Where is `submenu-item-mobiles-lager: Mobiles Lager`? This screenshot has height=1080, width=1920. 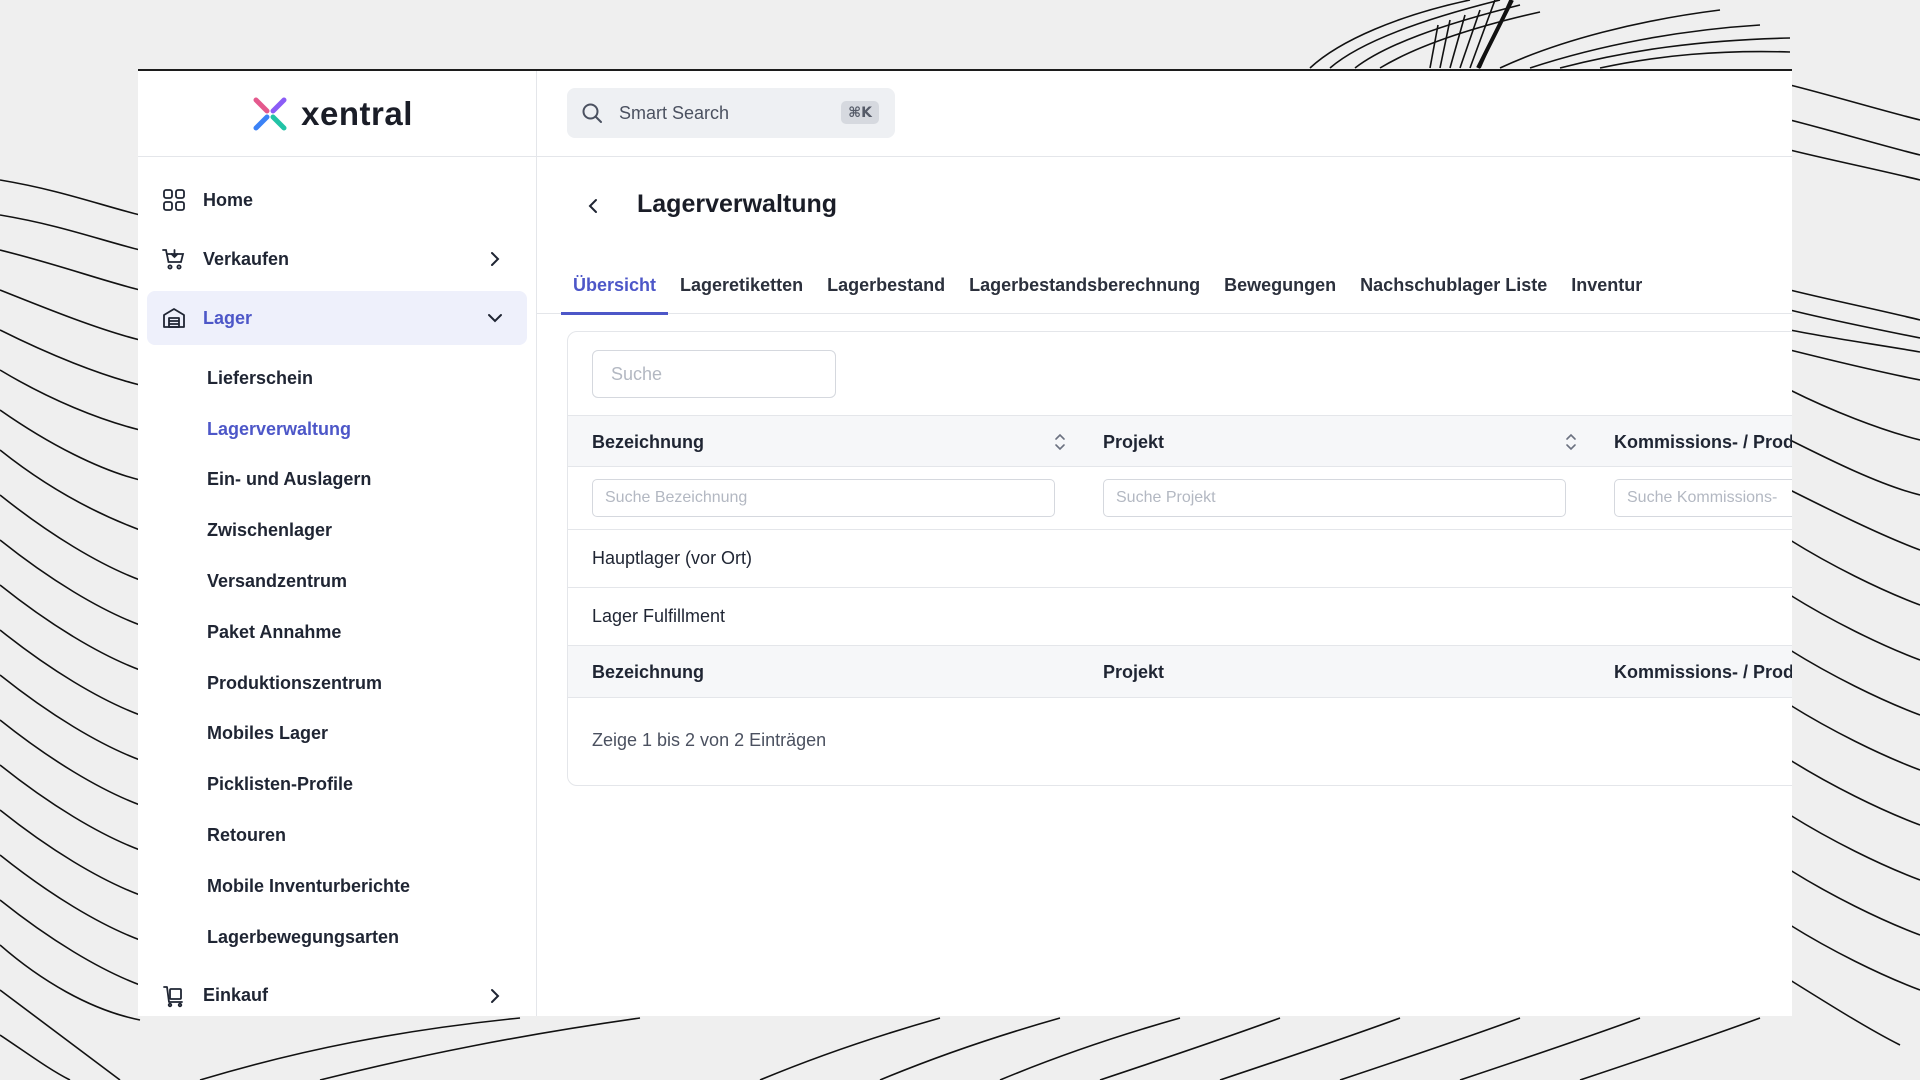
submenu-item-mobiles-lager: Mobiles Lager is located at coordinates (337, 734).